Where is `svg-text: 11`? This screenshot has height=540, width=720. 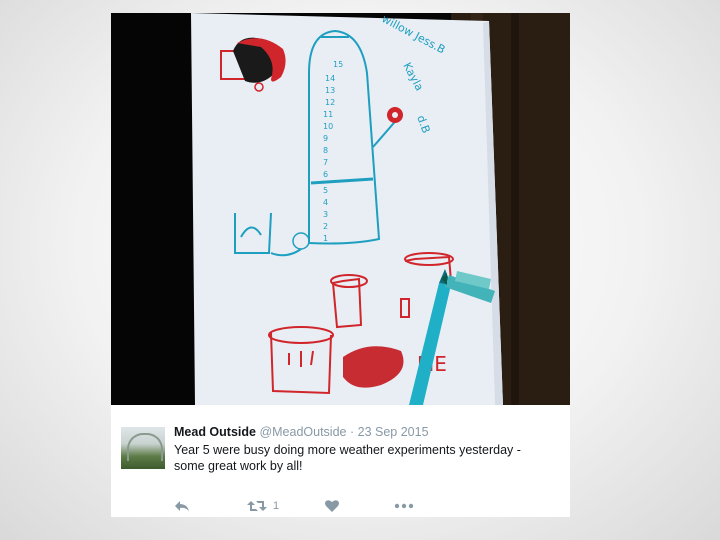
svg-text: 11 is located at coordinates (328, 114).